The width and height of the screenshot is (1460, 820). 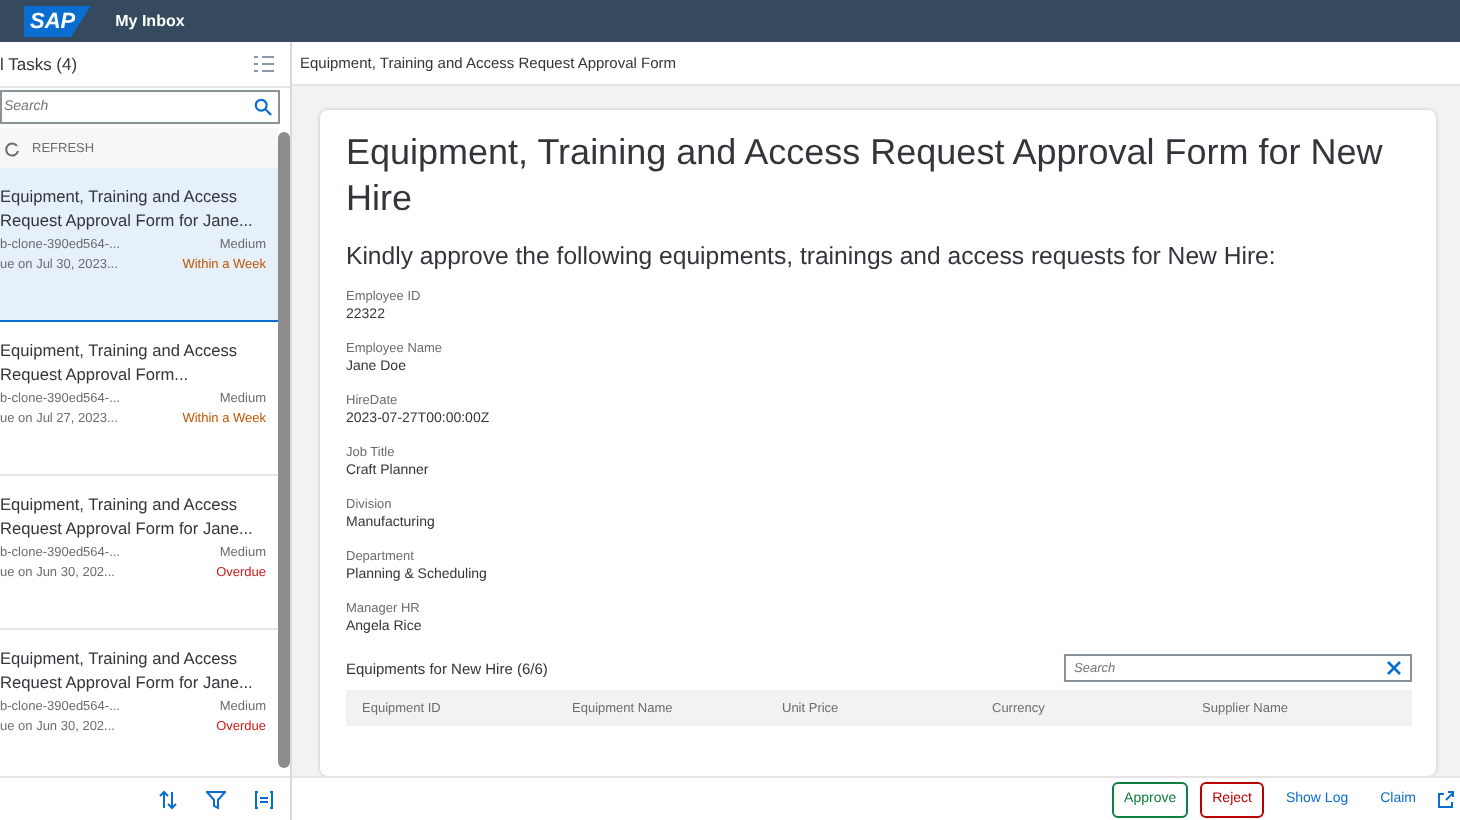 I want to click on clear-icon, so click(x=1394, y=668).